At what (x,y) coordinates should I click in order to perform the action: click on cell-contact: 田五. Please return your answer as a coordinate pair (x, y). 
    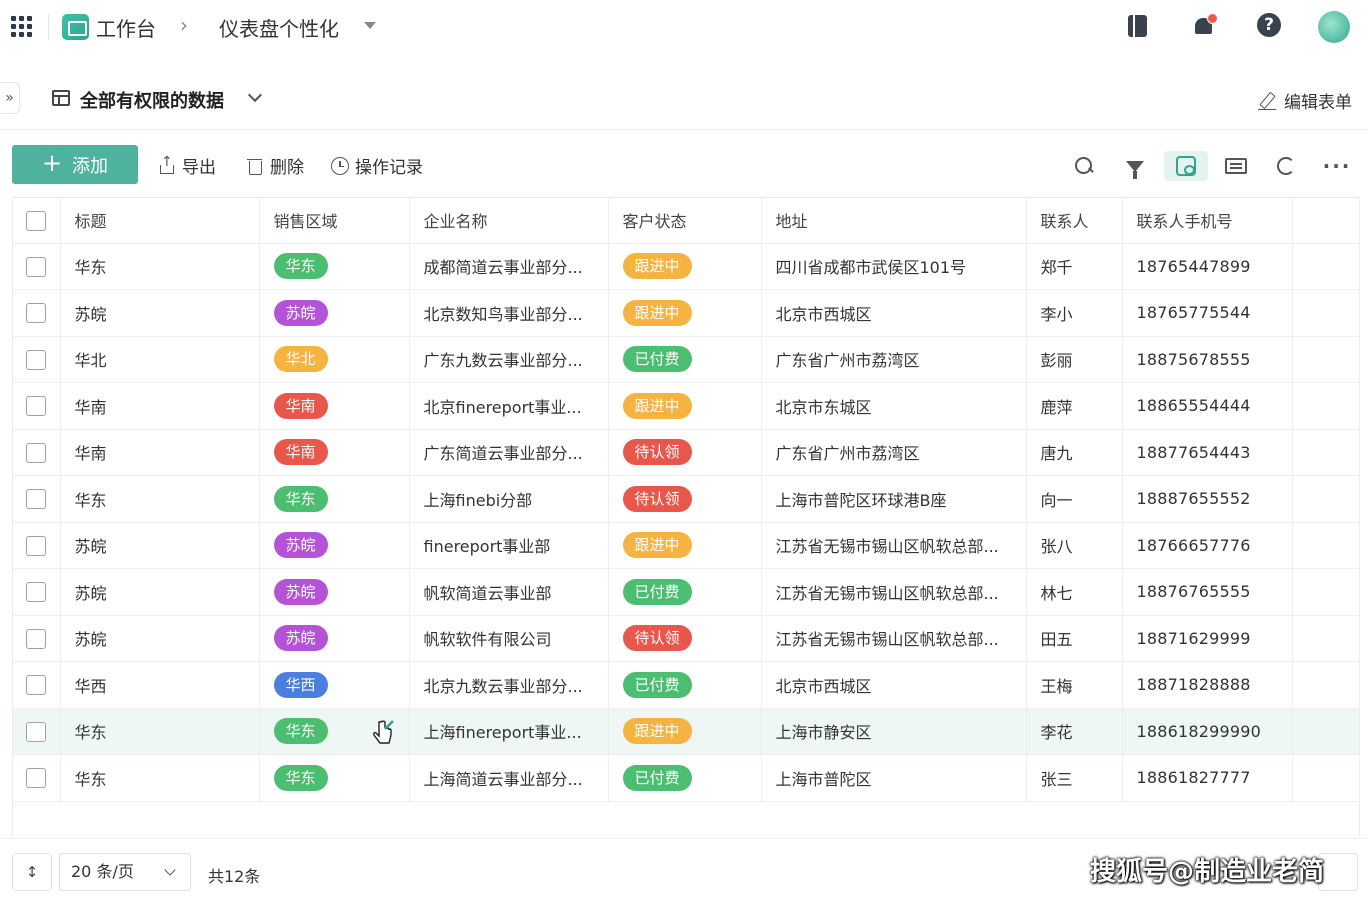
    Looking at the image, I should click on (1074, 638).